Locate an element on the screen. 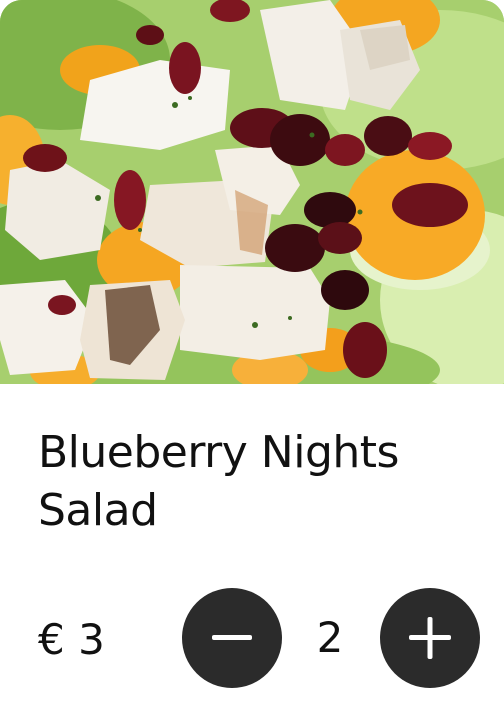 Image resolution: width=504 pixels, height=712 pixels. plus-icon is located at coordinates (430, 638).